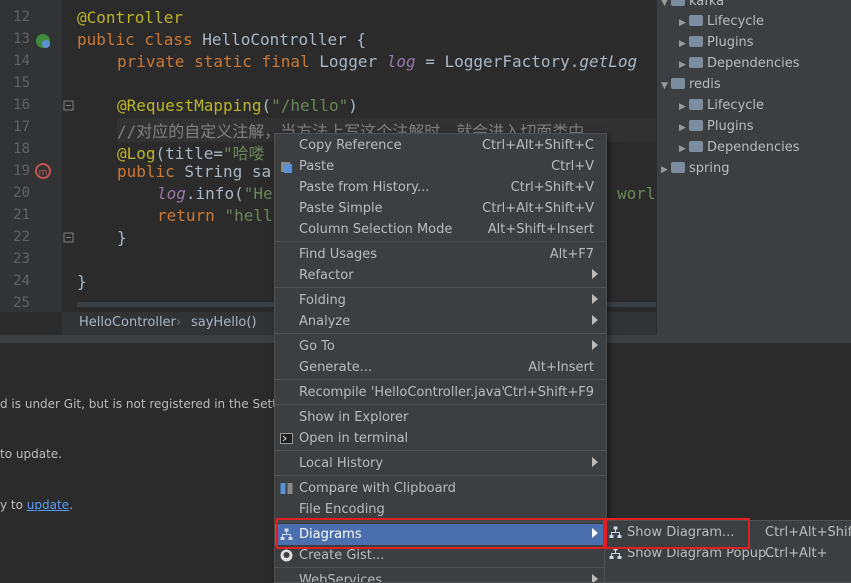 This screenshot has width=851, height=583. Describe the element at coordinates (695, 171) in the screenshot. I see `tree-item-spring: ▶ spring` at that location.